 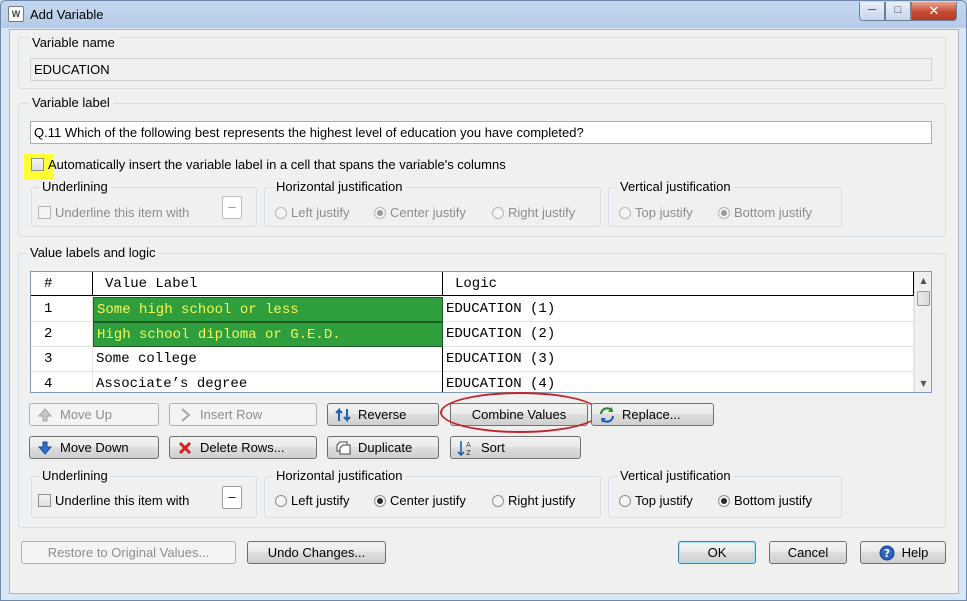 I want to click on scroll-down-icon: ▼, so click(x=923, y=383).